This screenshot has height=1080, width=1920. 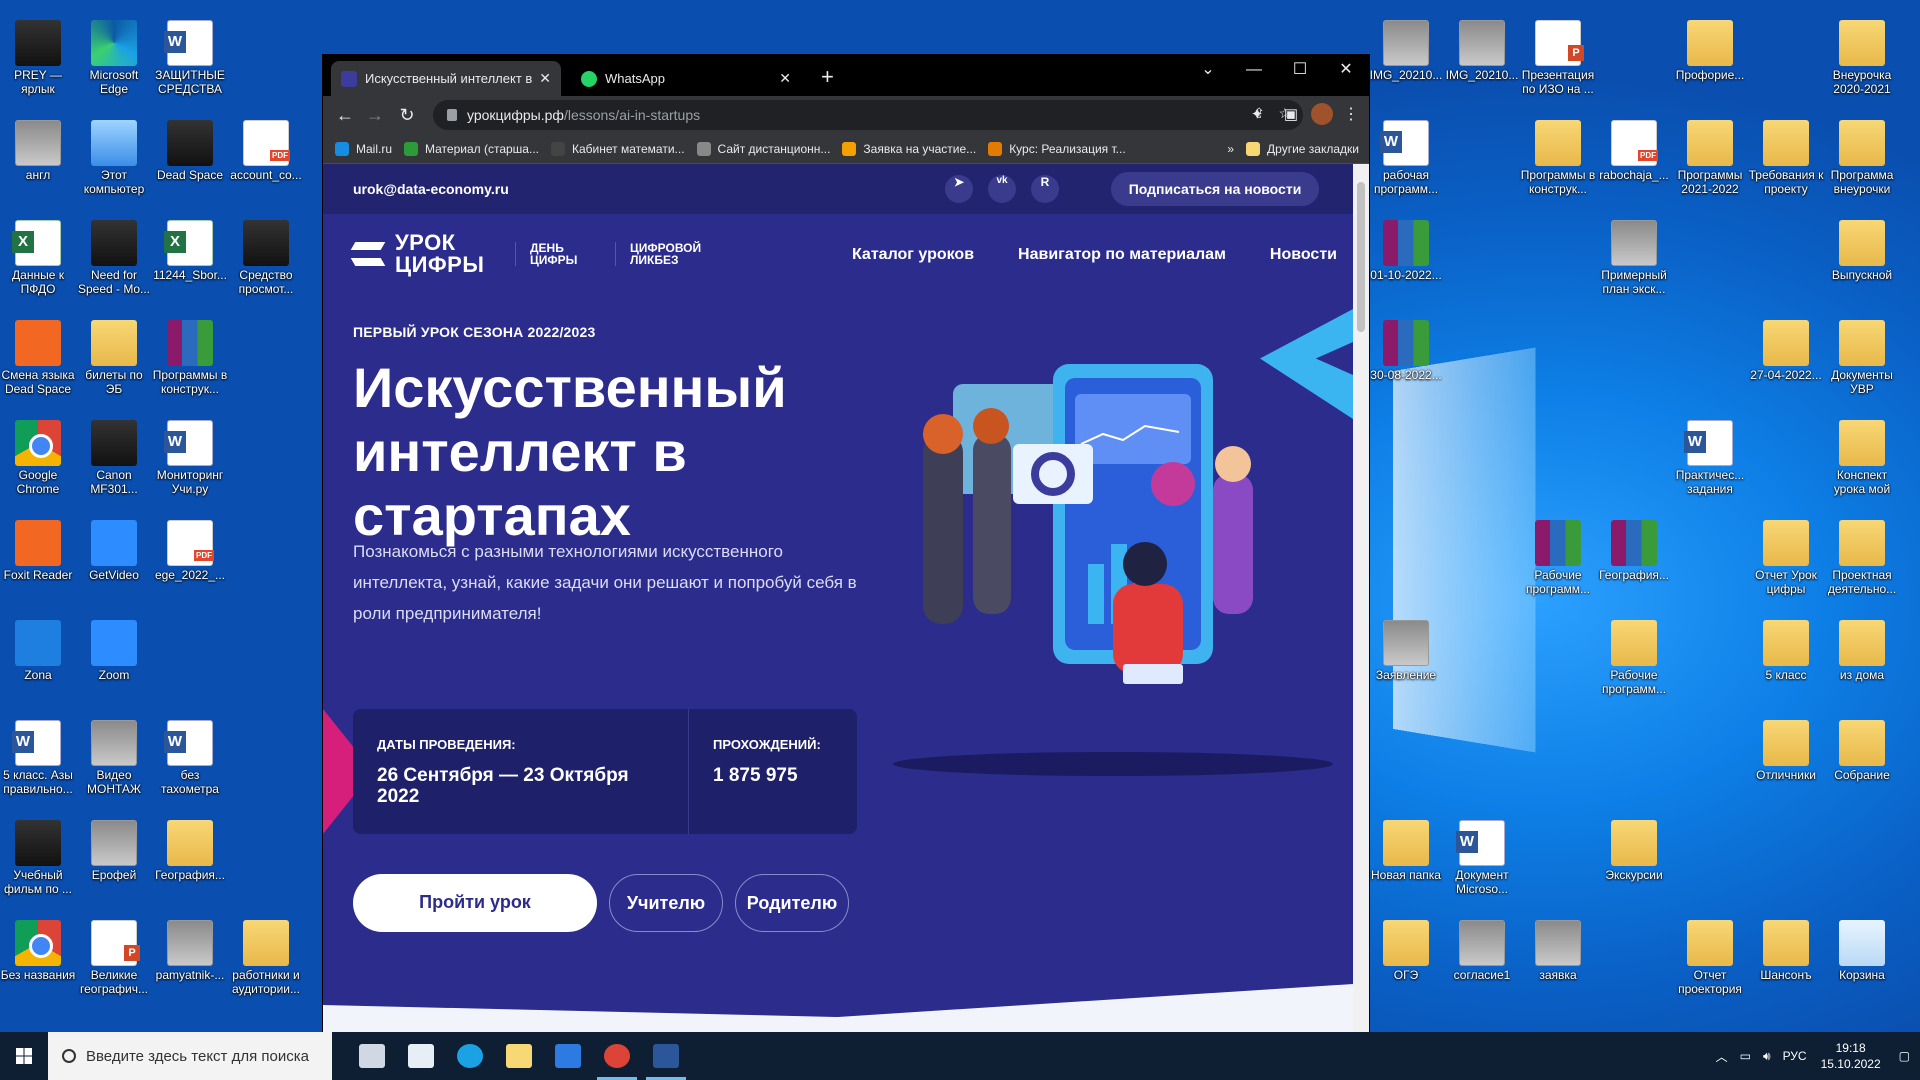 I want to click on start-button, so click(x=24, y=1056).